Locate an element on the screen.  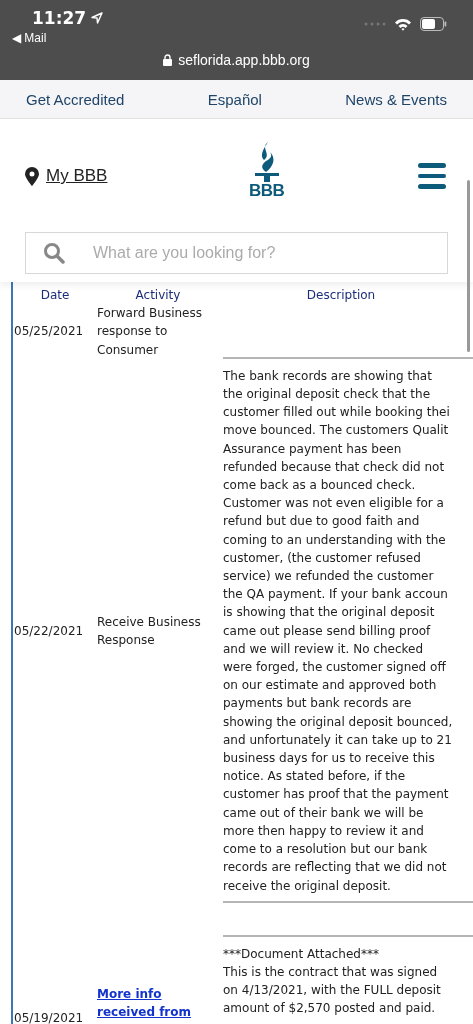
url-bar: seflorida.app.bbb.org is located at coordinates (236, 60).